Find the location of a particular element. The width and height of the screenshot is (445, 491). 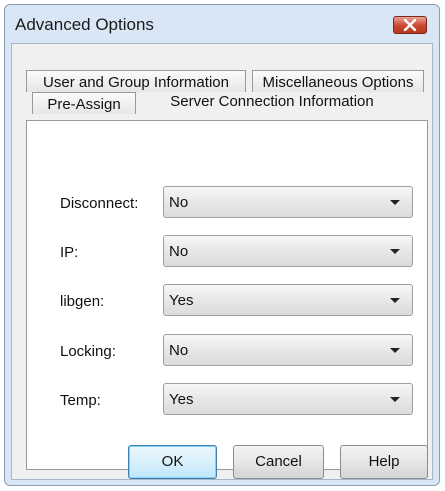

ip-label: IP: is located at coordinates (69, 252).